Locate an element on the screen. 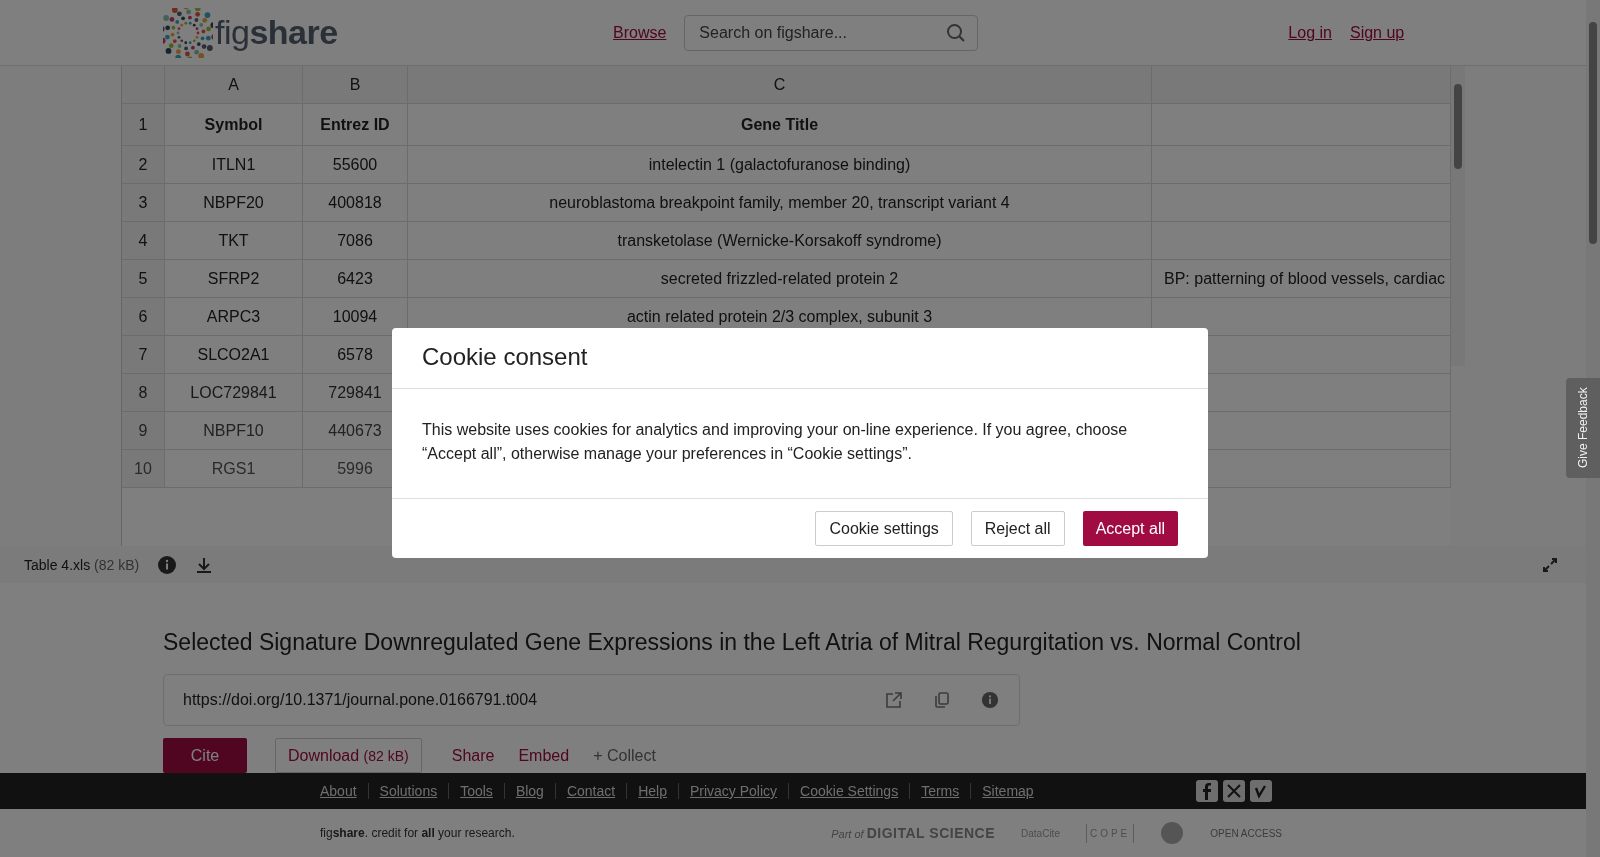 The image size is (1600, 857). partner-logo: OPEN ACCESS is located at coordinates (1246, 833).